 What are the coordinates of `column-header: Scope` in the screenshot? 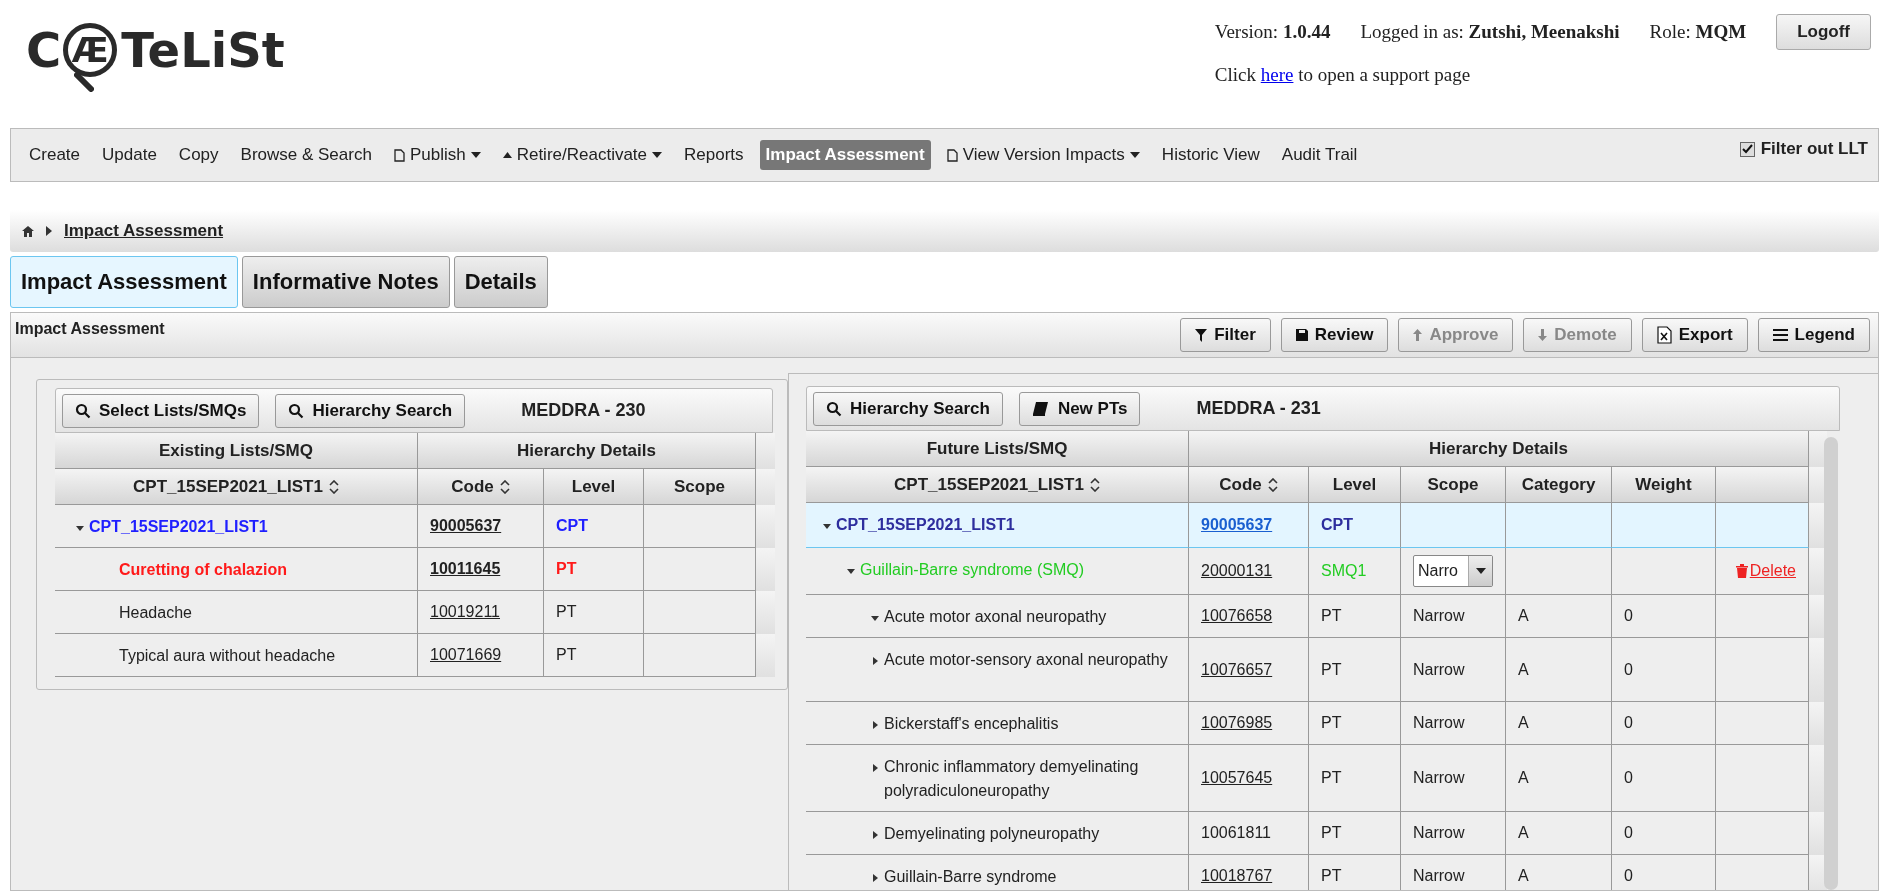 It's located at (700, 487).